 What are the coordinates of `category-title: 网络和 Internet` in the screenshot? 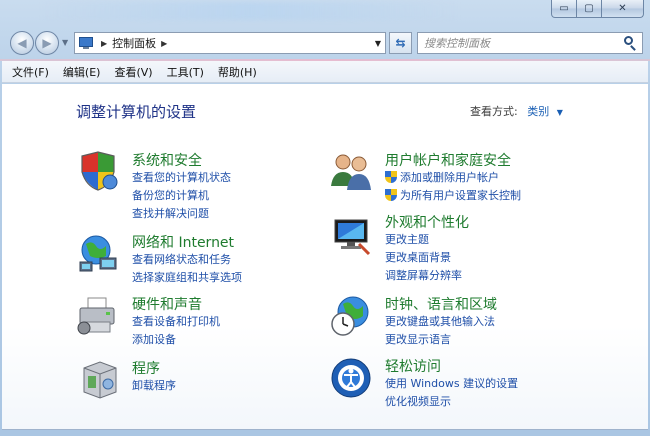 It's located at (183, 242).